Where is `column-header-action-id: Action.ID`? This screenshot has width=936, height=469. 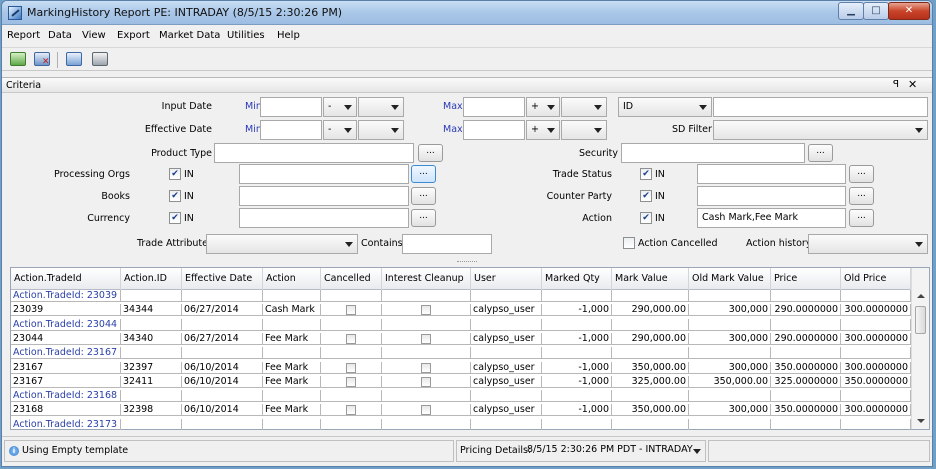
column-header-action-id: Action.ID is located at coordinates (151, 279).